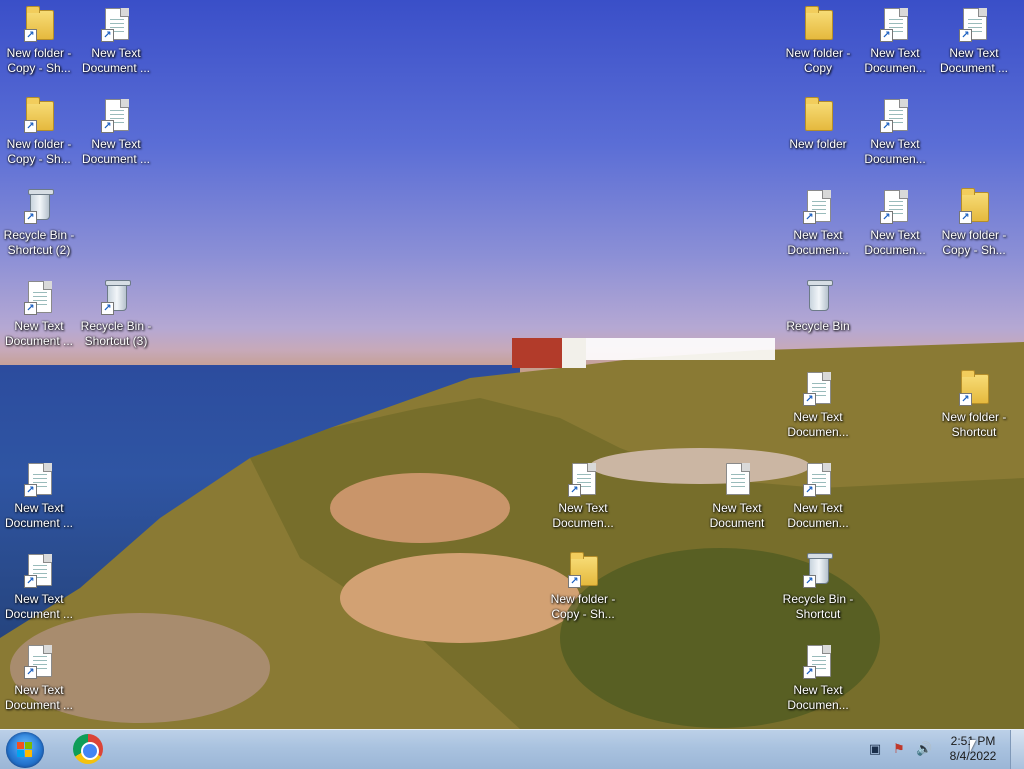 The height and width of the screenshot is (769, 1024). I want to click on show-desktop-button, so click(1017, 749).